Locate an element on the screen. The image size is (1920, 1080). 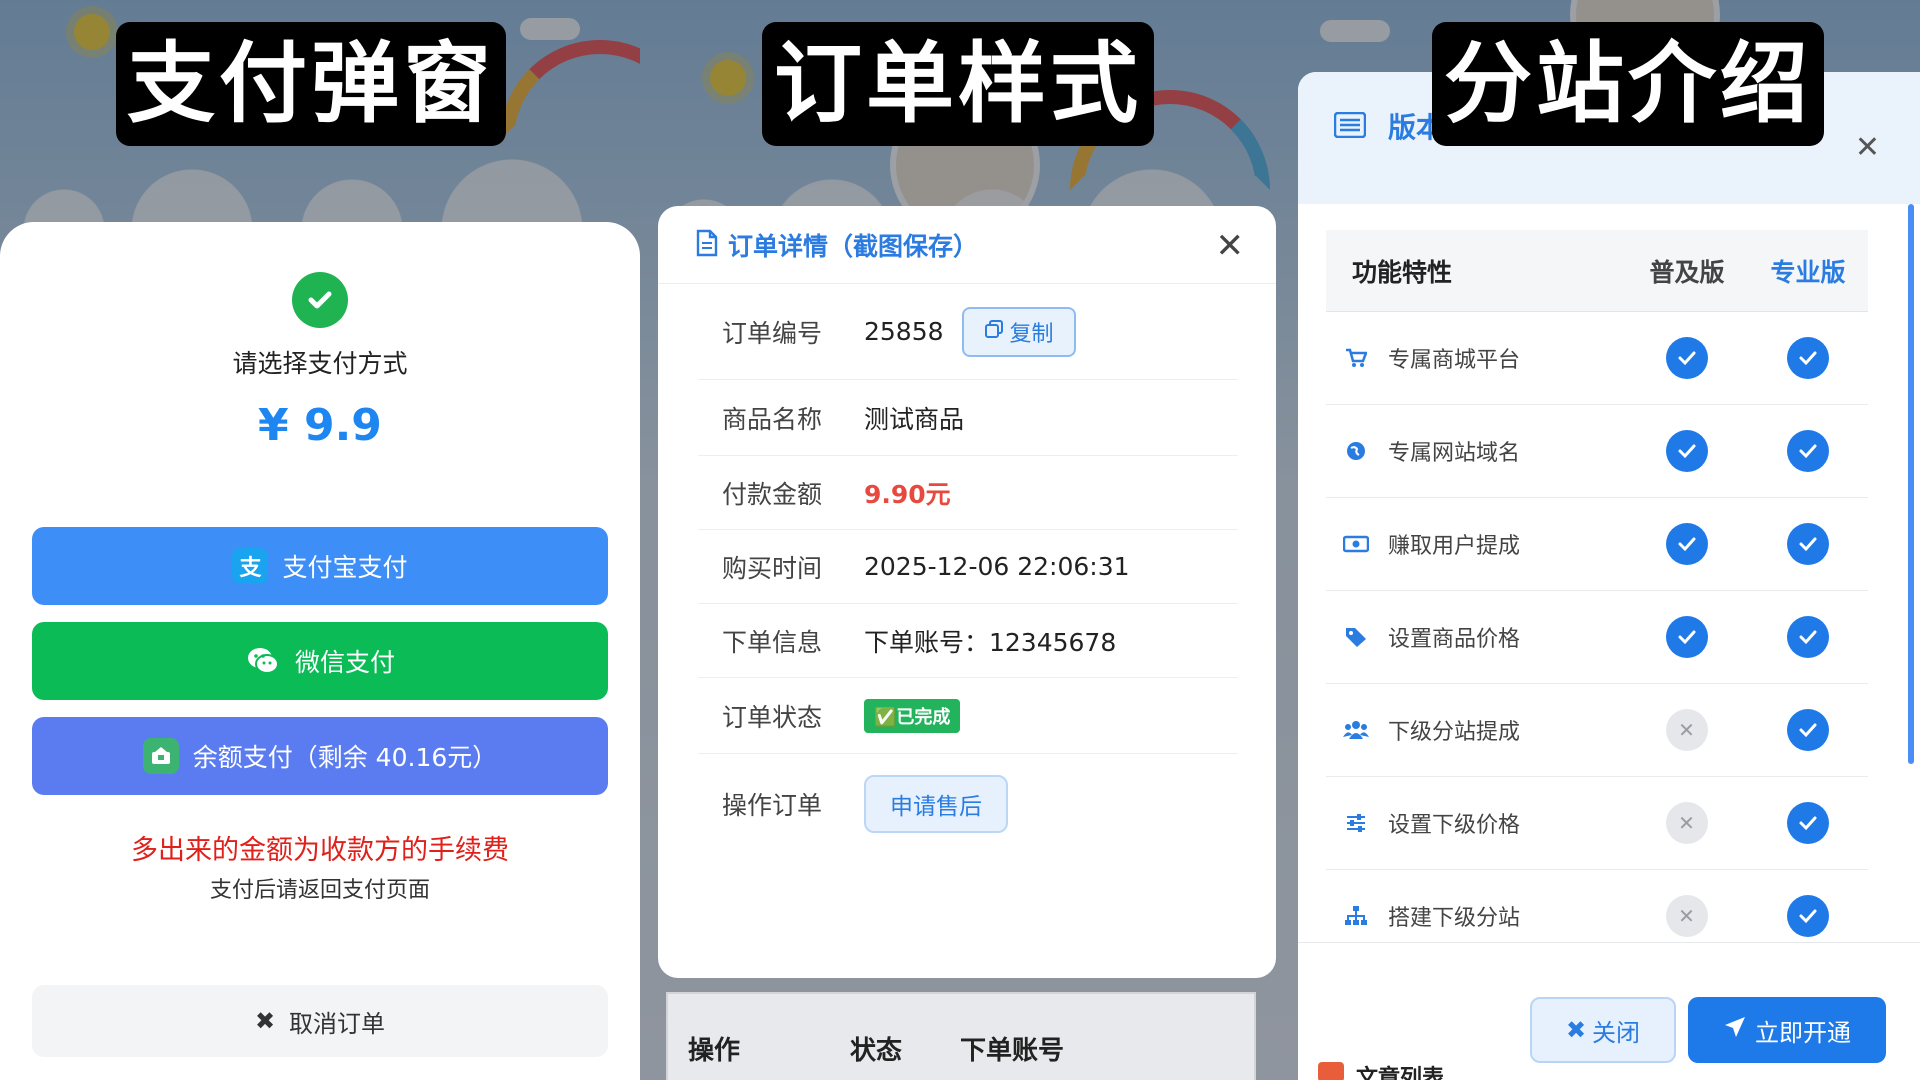
success-check-icon is located at coordinates (320, 300).